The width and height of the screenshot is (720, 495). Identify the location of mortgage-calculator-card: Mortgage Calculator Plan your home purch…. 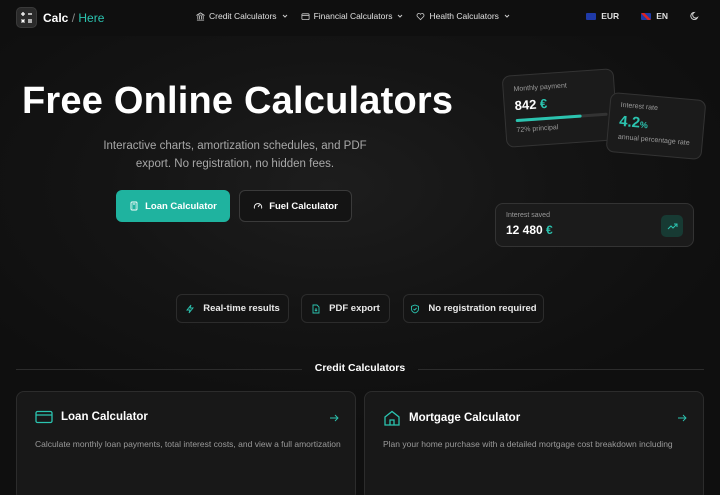
(534, 443).